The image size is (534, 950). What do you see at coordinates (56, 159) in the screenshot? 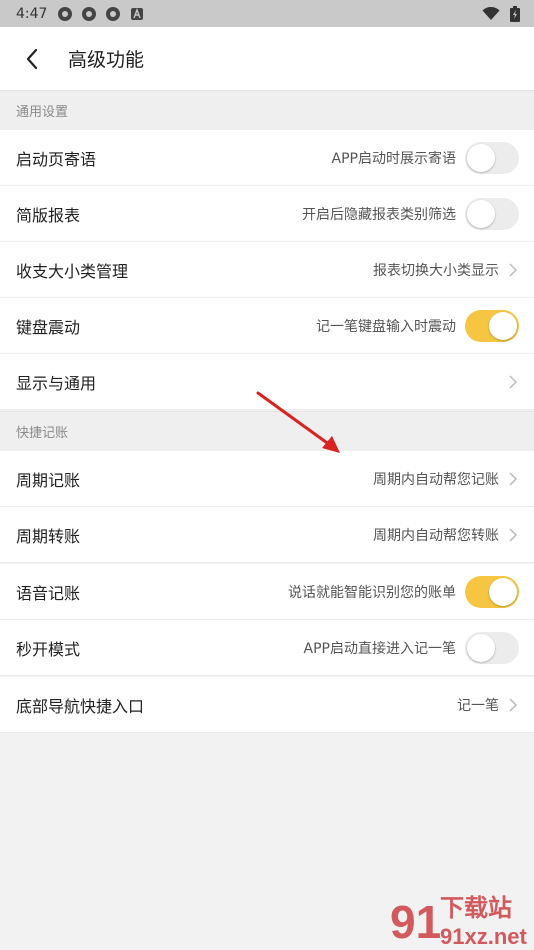
I see `row-label: 启动页寄语` at bounding box center [56, 159].